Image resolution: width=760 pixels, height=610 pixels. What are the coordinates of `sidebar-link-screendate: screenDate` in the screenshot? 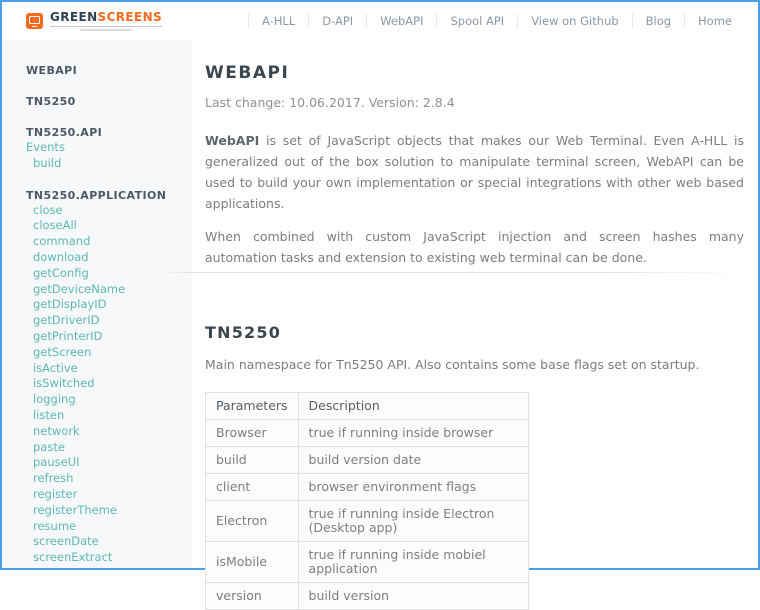 It's located at (104, 542).